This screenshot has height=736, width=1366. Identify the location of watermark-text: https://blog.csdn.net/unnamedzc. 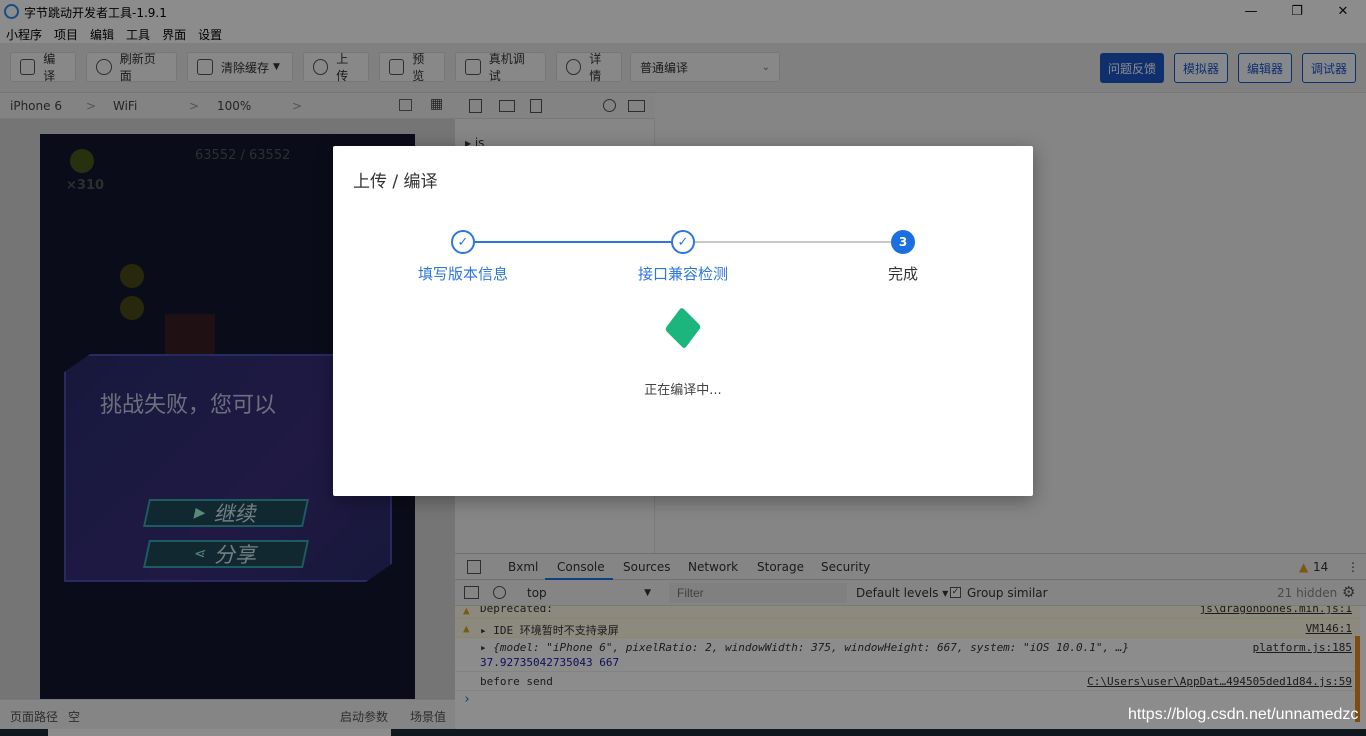
(1243, 714).